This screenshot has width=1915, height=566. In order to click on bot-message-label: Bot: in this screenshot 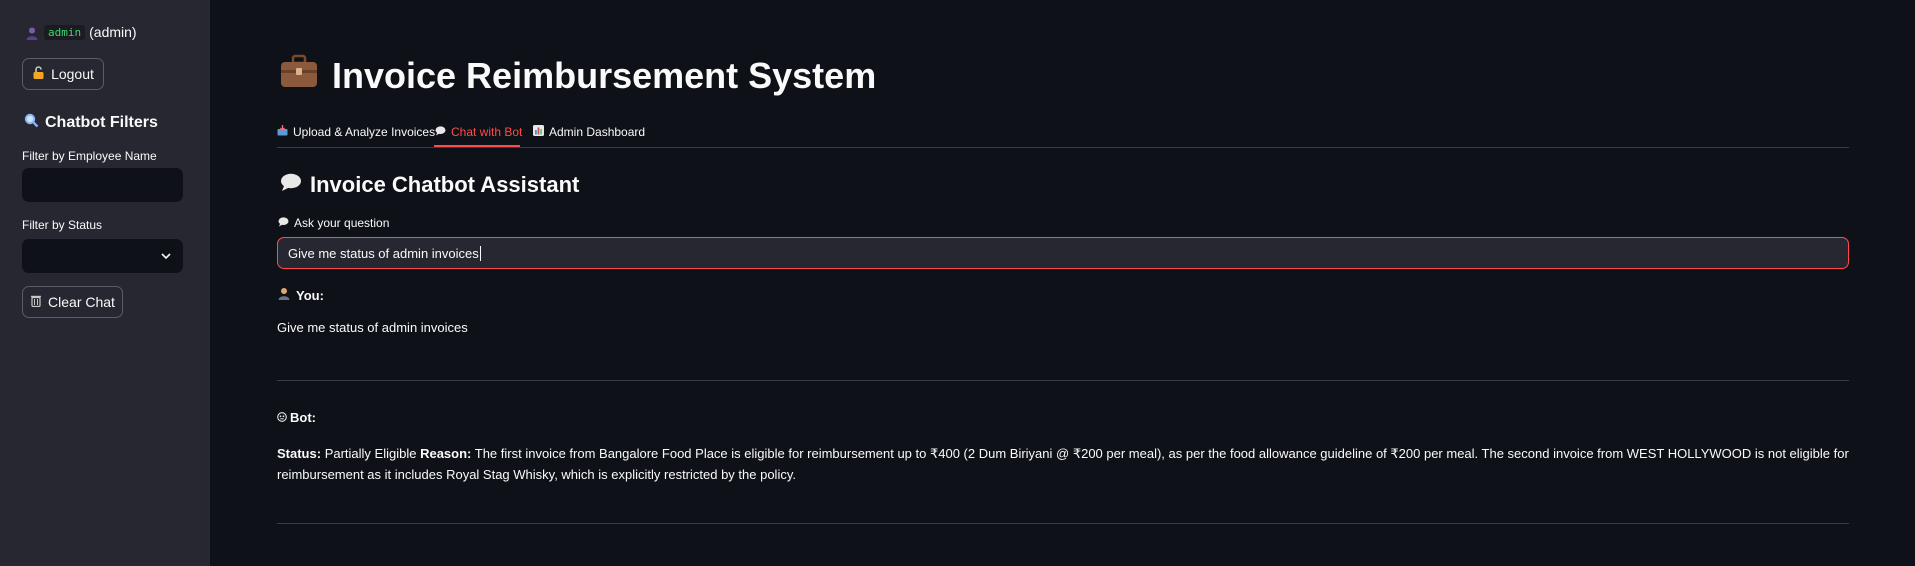, I will do `click(296, 417)`.